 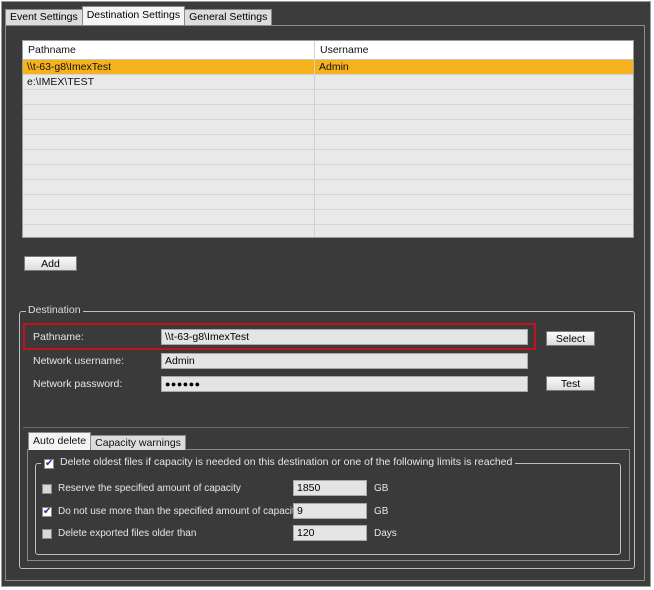 I want to click on add-button: Add, so click(x=50, y=263).